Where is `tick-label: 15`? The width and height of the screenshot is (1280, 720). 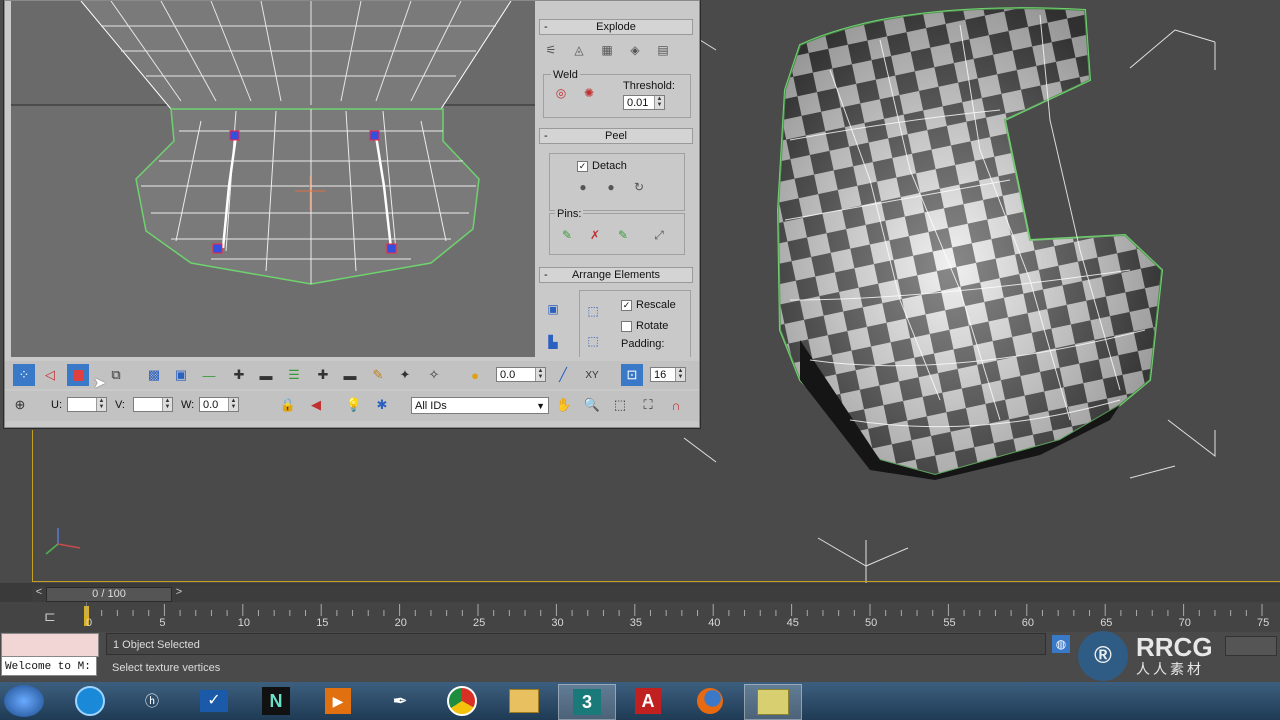 tick-label: 15 is located at coordinates (322, 623).